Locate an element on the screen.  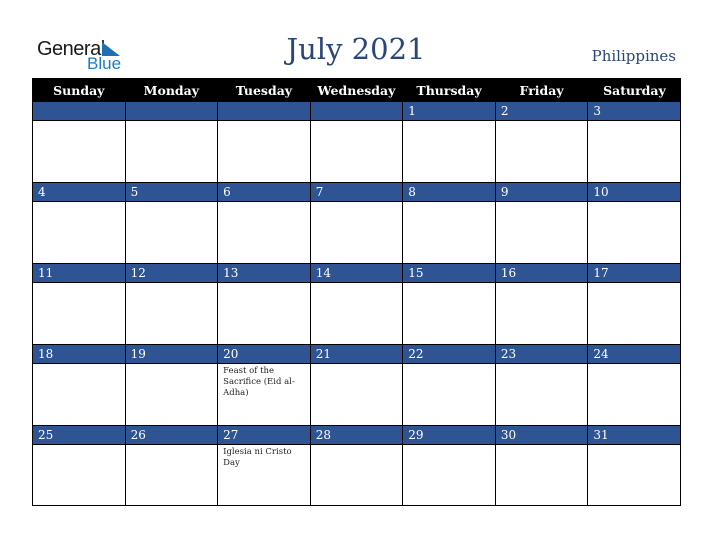
day-cell: 4 is located at coordinates (79, 223).